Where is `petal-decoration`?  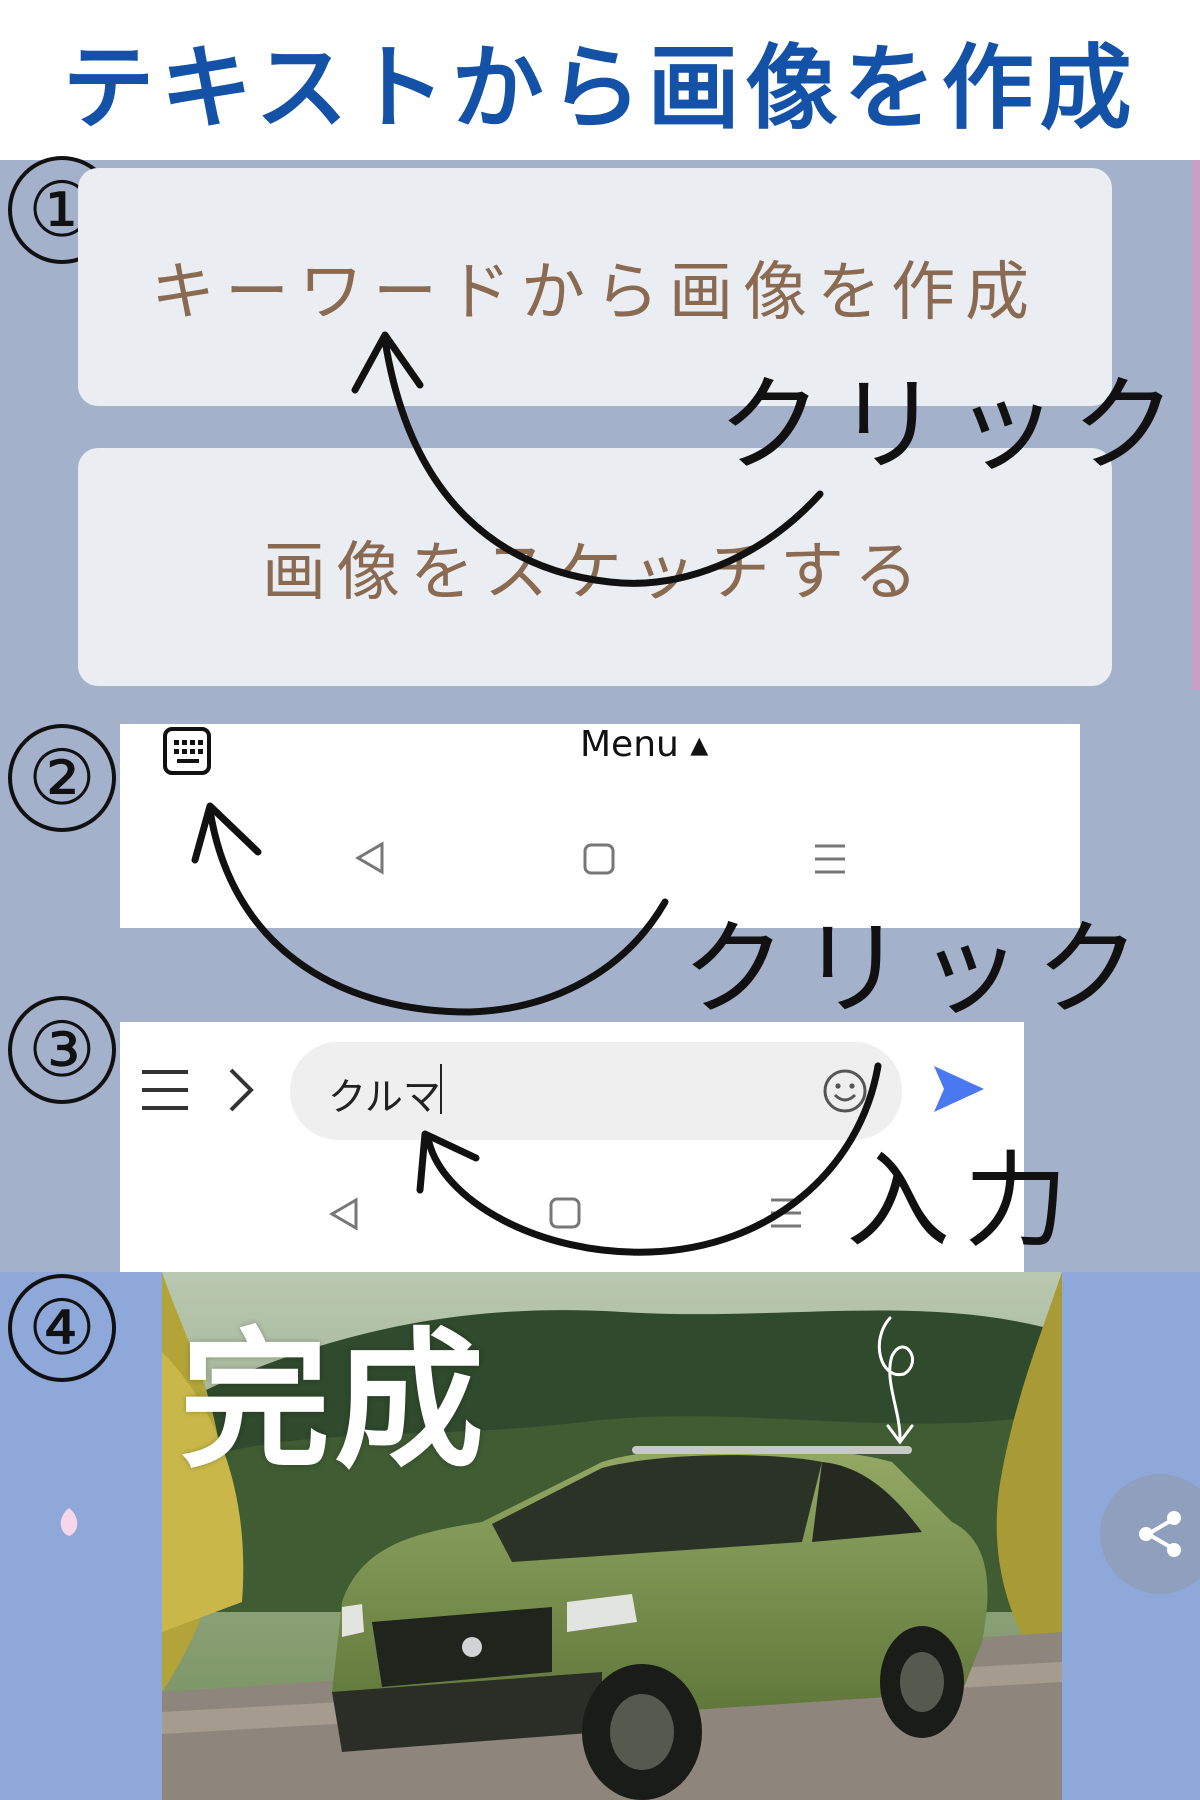
petal-decoration is located at coordinates (69, 1522).